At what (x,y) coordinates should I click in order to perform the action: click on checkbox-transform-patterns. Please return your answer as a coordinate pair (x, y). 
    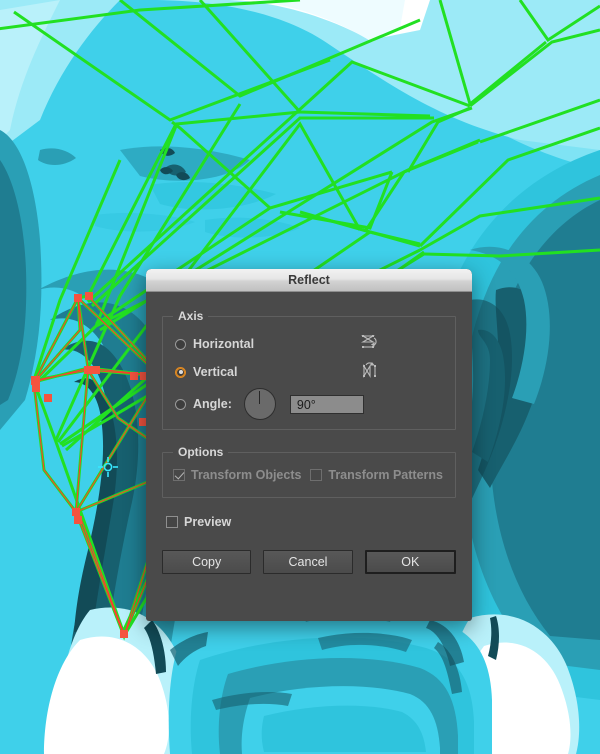
    Looking at the image, I should click on (316, 475).